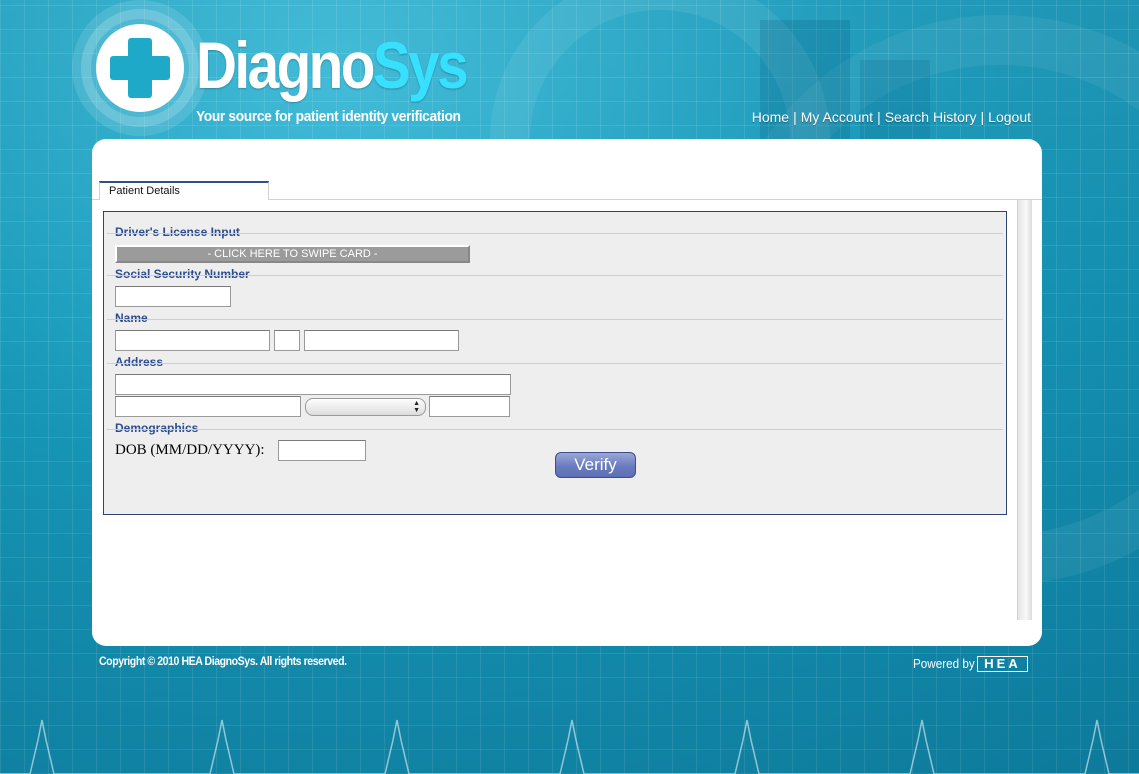 This screenshot has width=1139, height=774. I want to click on tab-patient-details: Patient Details, so click(184, 190).